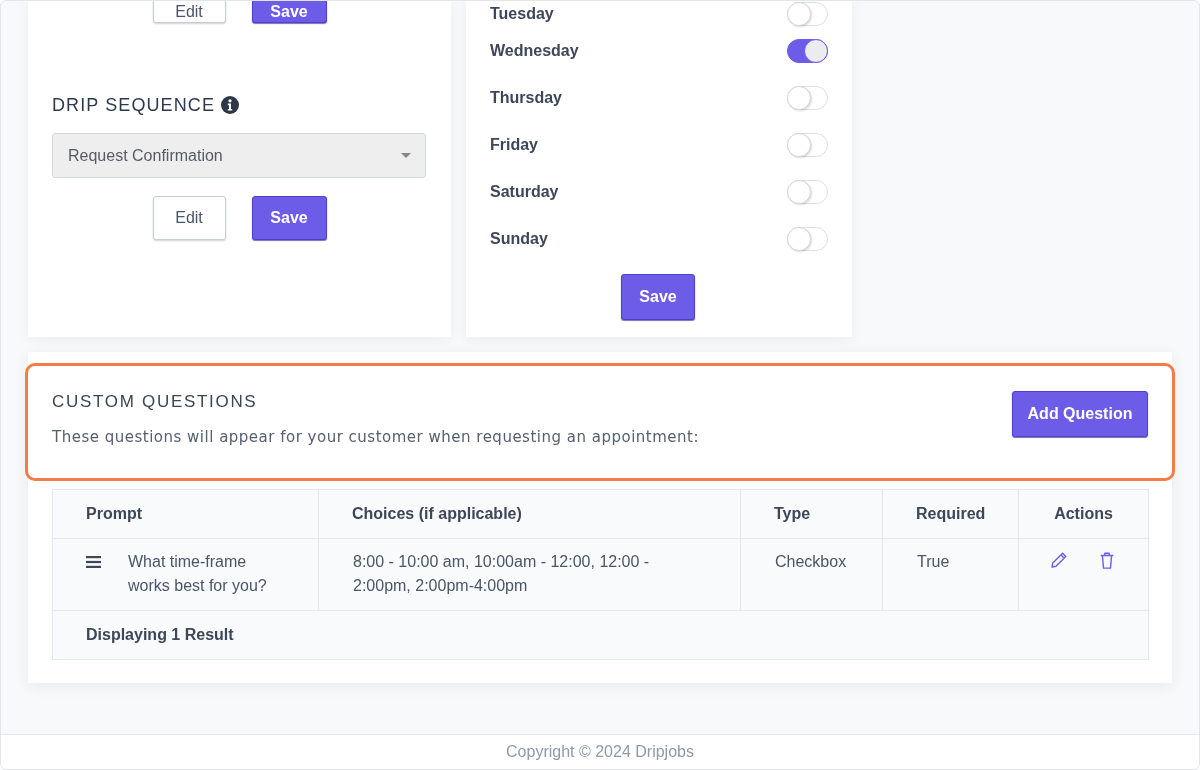  I want to click on day-label: Tuesday, so click(522, 14).